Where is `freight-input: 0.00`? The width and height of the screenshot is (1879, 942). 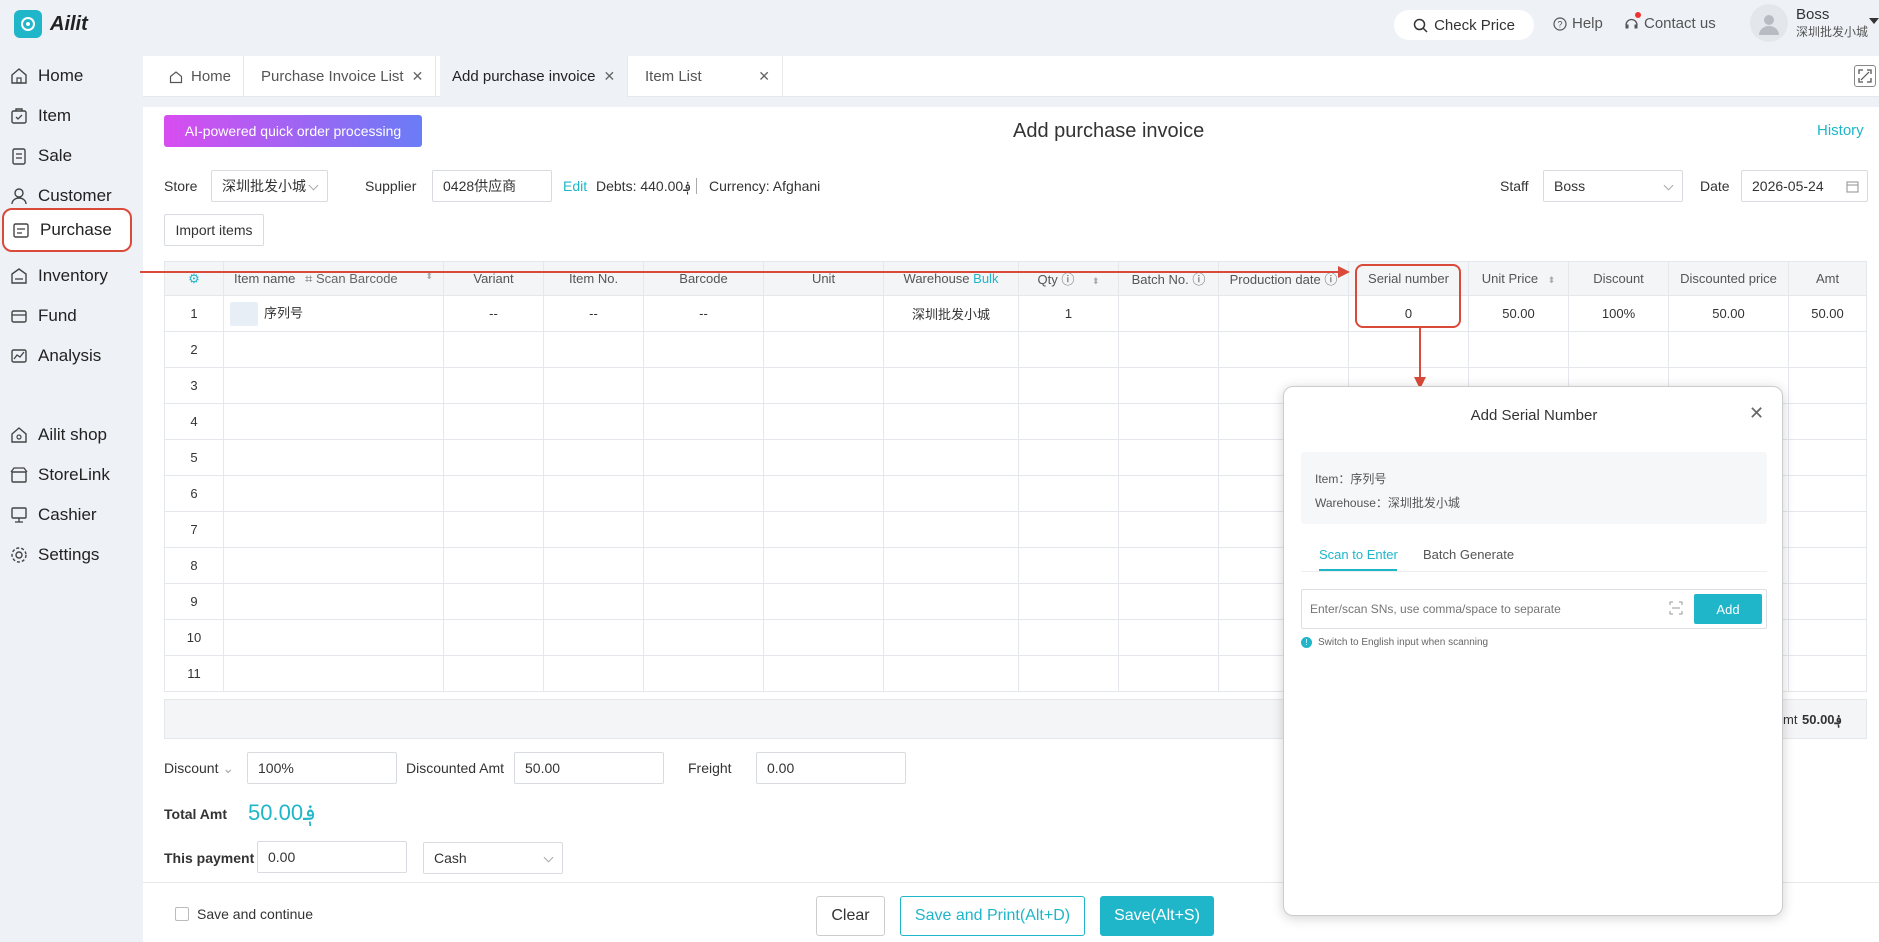
freight-input: 0.00 is located at coordinates (831, 768).